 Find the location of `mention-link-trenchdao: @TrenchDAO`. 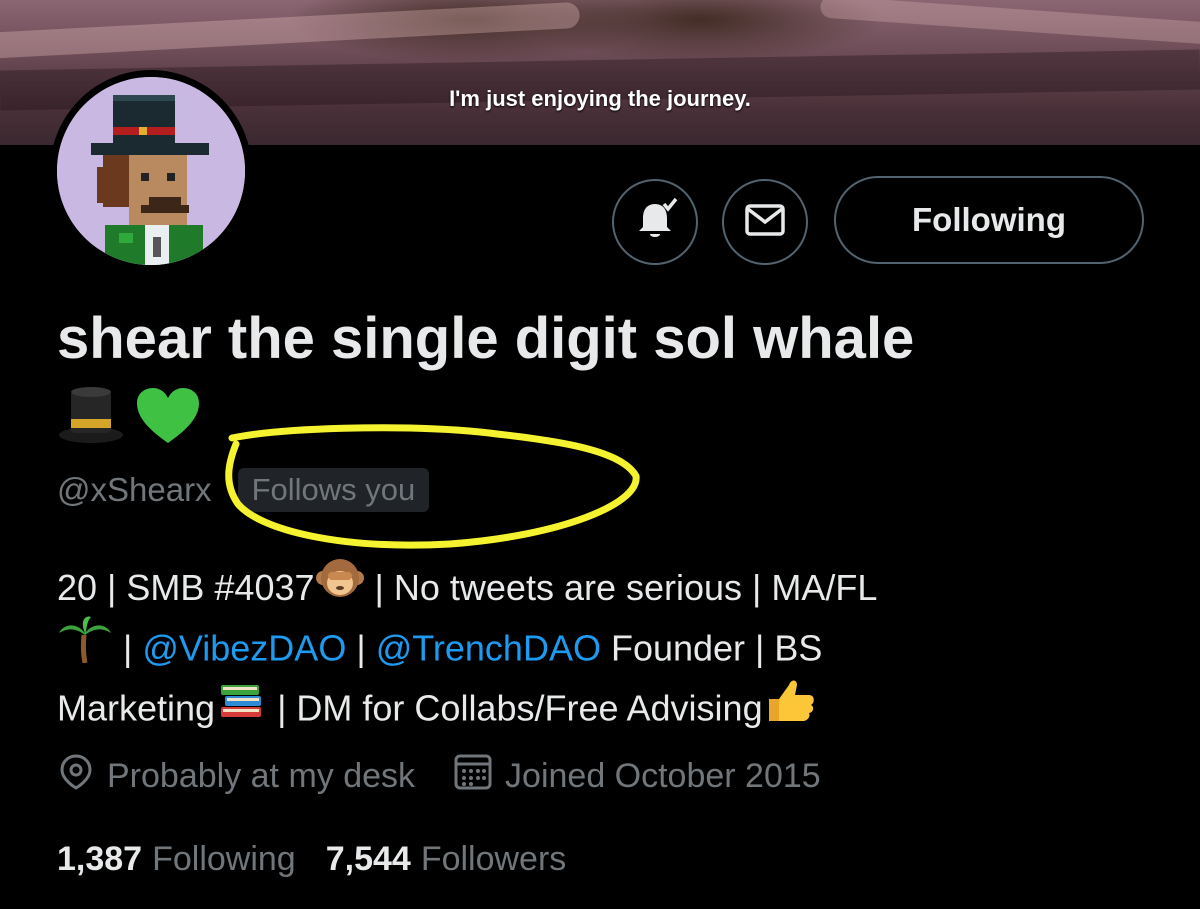

mention-link-trenchdao: @TrenchDAO is located at coordinates (488, 648).